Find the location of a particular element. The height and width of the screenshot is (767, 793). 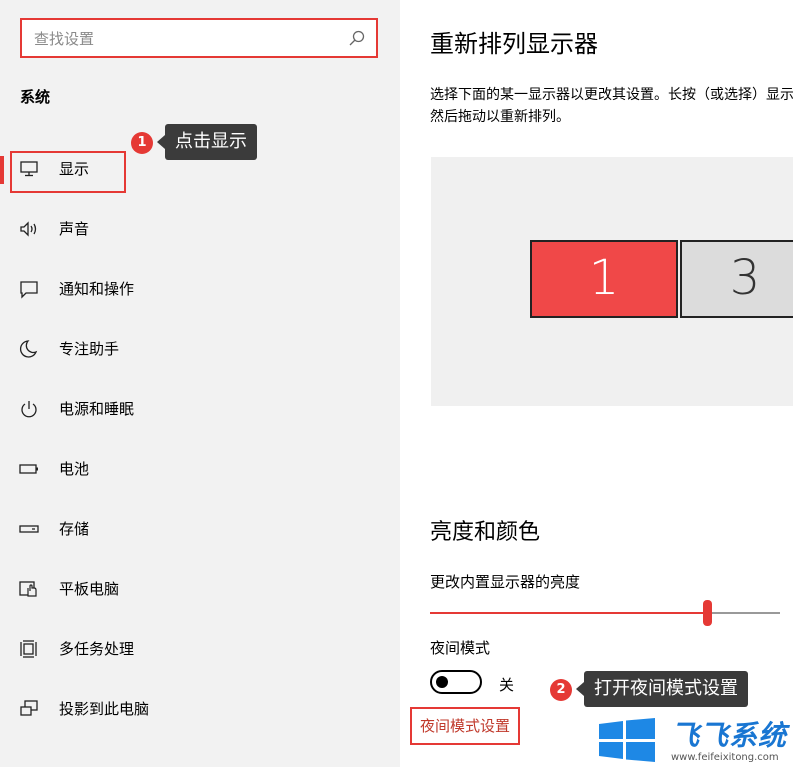

rearrange-description: 选择下面的某一显示器以更改其设置。长按（或选择）显示器，然后拖动以重新排列。 is located at coordinates (611, 106).